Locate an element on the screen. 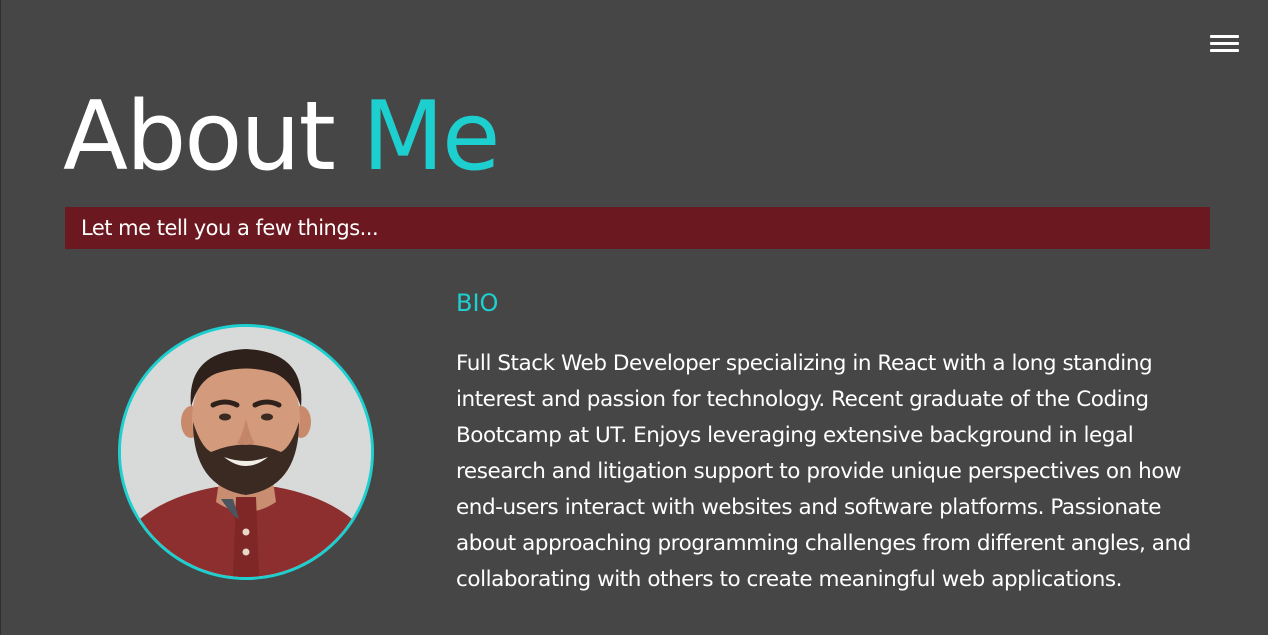 The image size is (1268, 635). menu-bar-top is located at coordinates (1224, 36).